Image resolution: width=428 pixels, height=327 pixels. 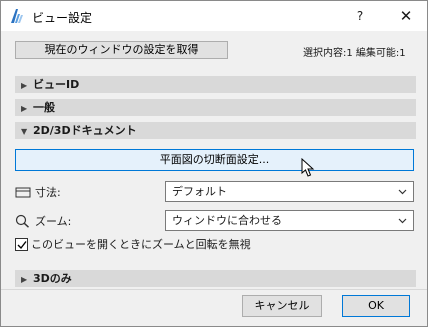 I want to click on zoom-select: ウィンドウに合わせる, so click(x=289, y=220).